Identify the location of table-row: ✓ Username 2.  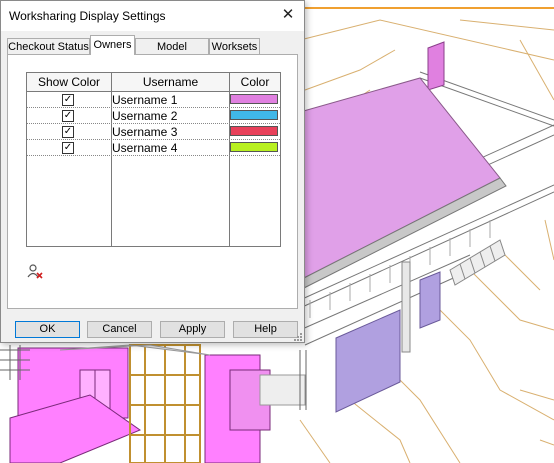
(153, 116).